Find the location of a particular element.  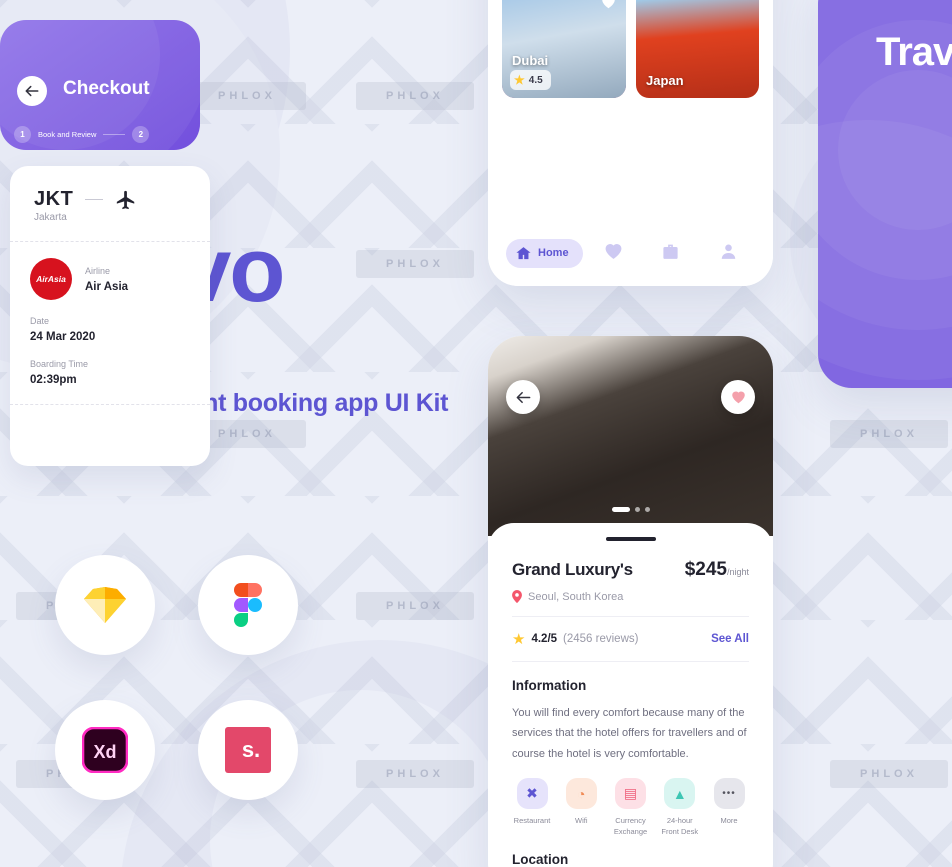

hotel-rating: ★ 4.2/5 (2456 reviews) is located at coordinates (575, 639).